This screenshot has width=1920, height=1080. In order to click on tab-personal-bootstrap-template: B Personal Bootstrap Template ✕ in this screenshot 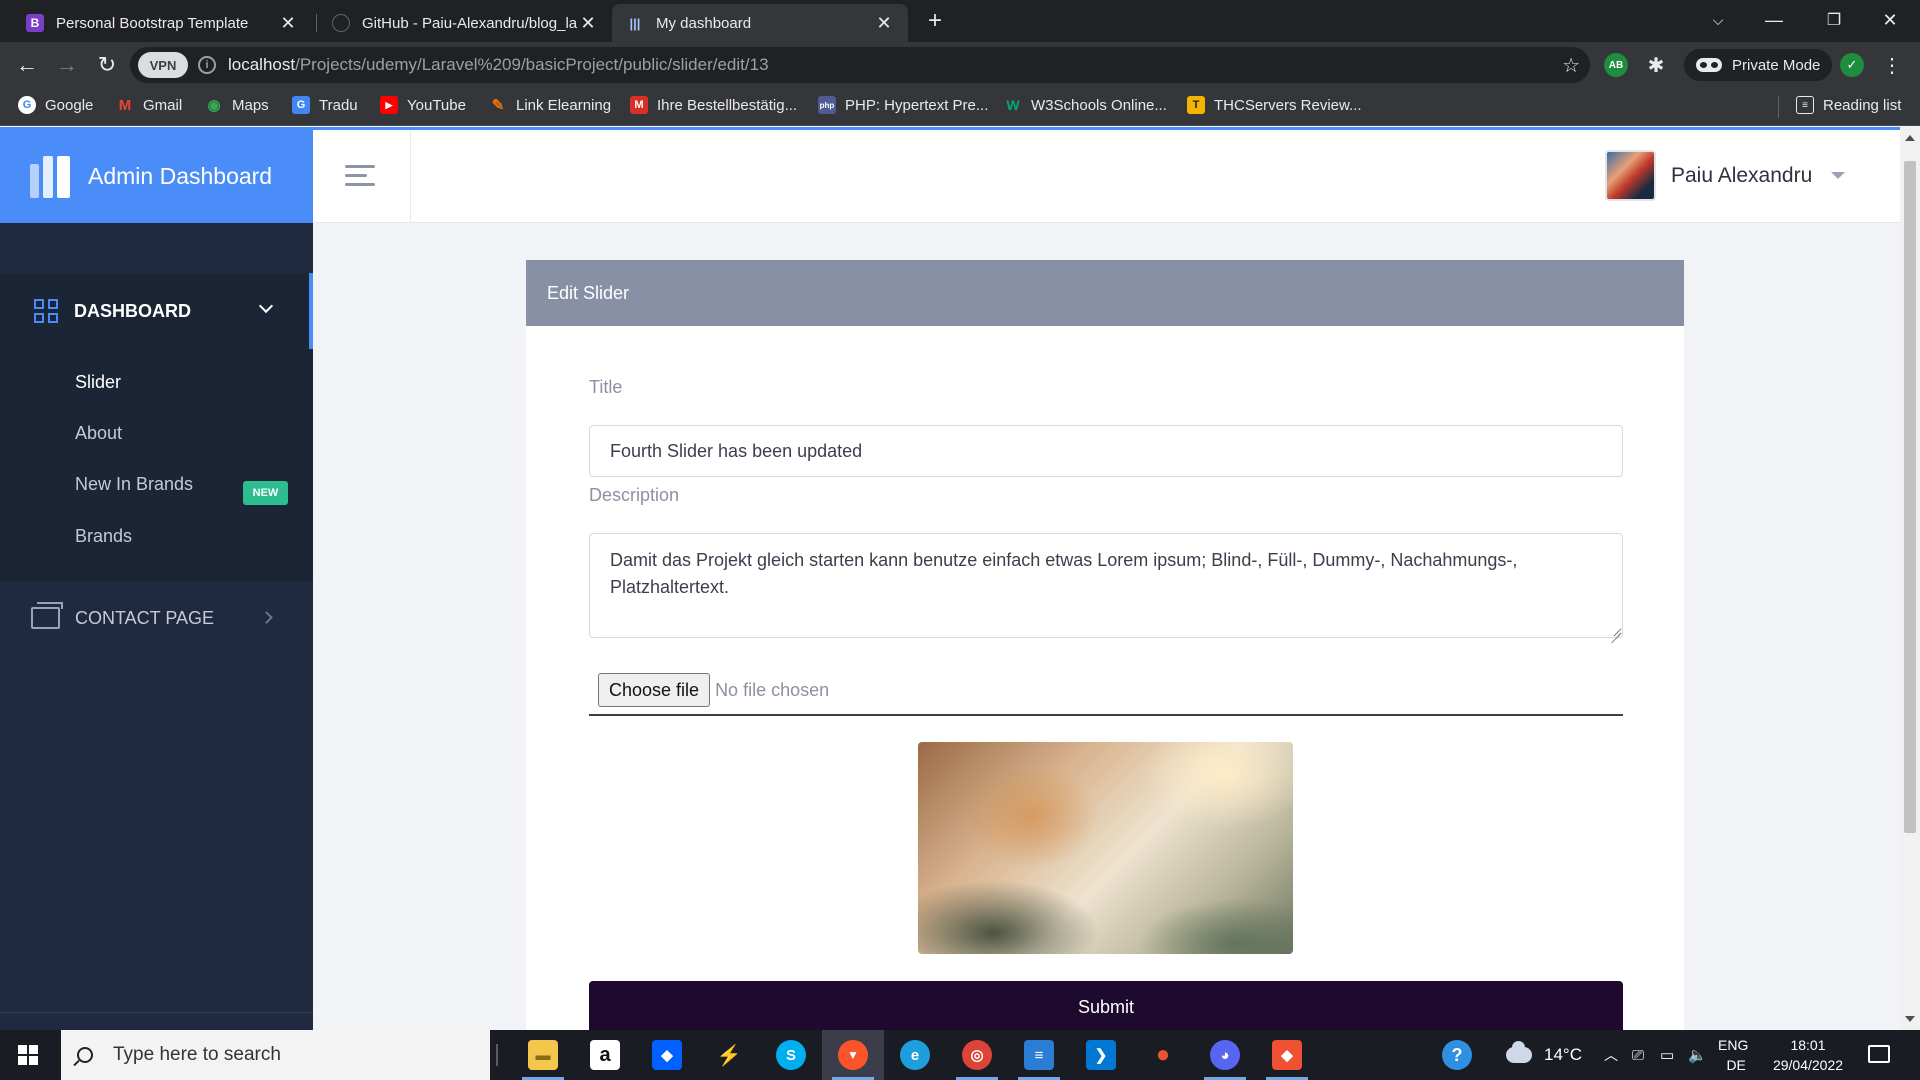, I will do `click(162, 23)`.